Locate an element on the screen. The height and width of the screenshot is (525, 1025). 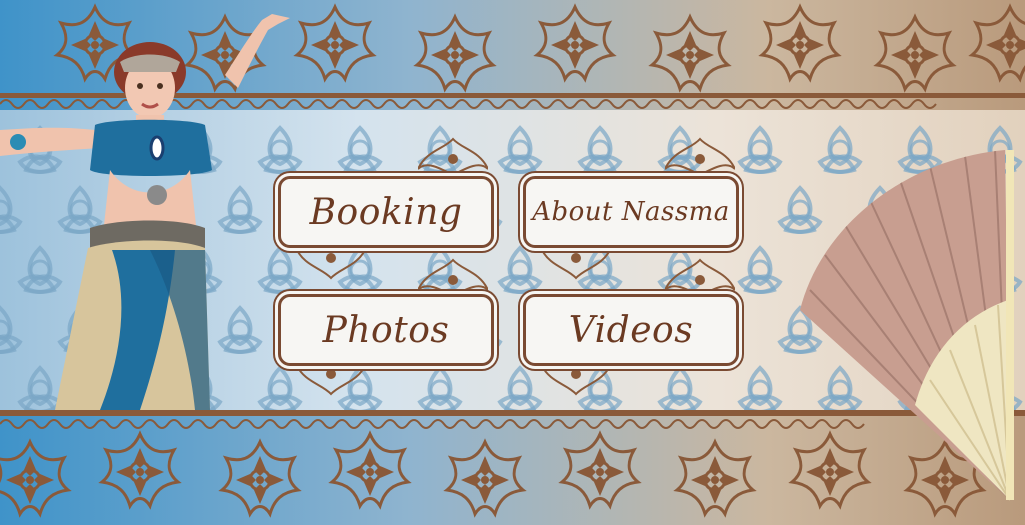
about-nassma-button: About Nassma is located at coordinates (631, 212).